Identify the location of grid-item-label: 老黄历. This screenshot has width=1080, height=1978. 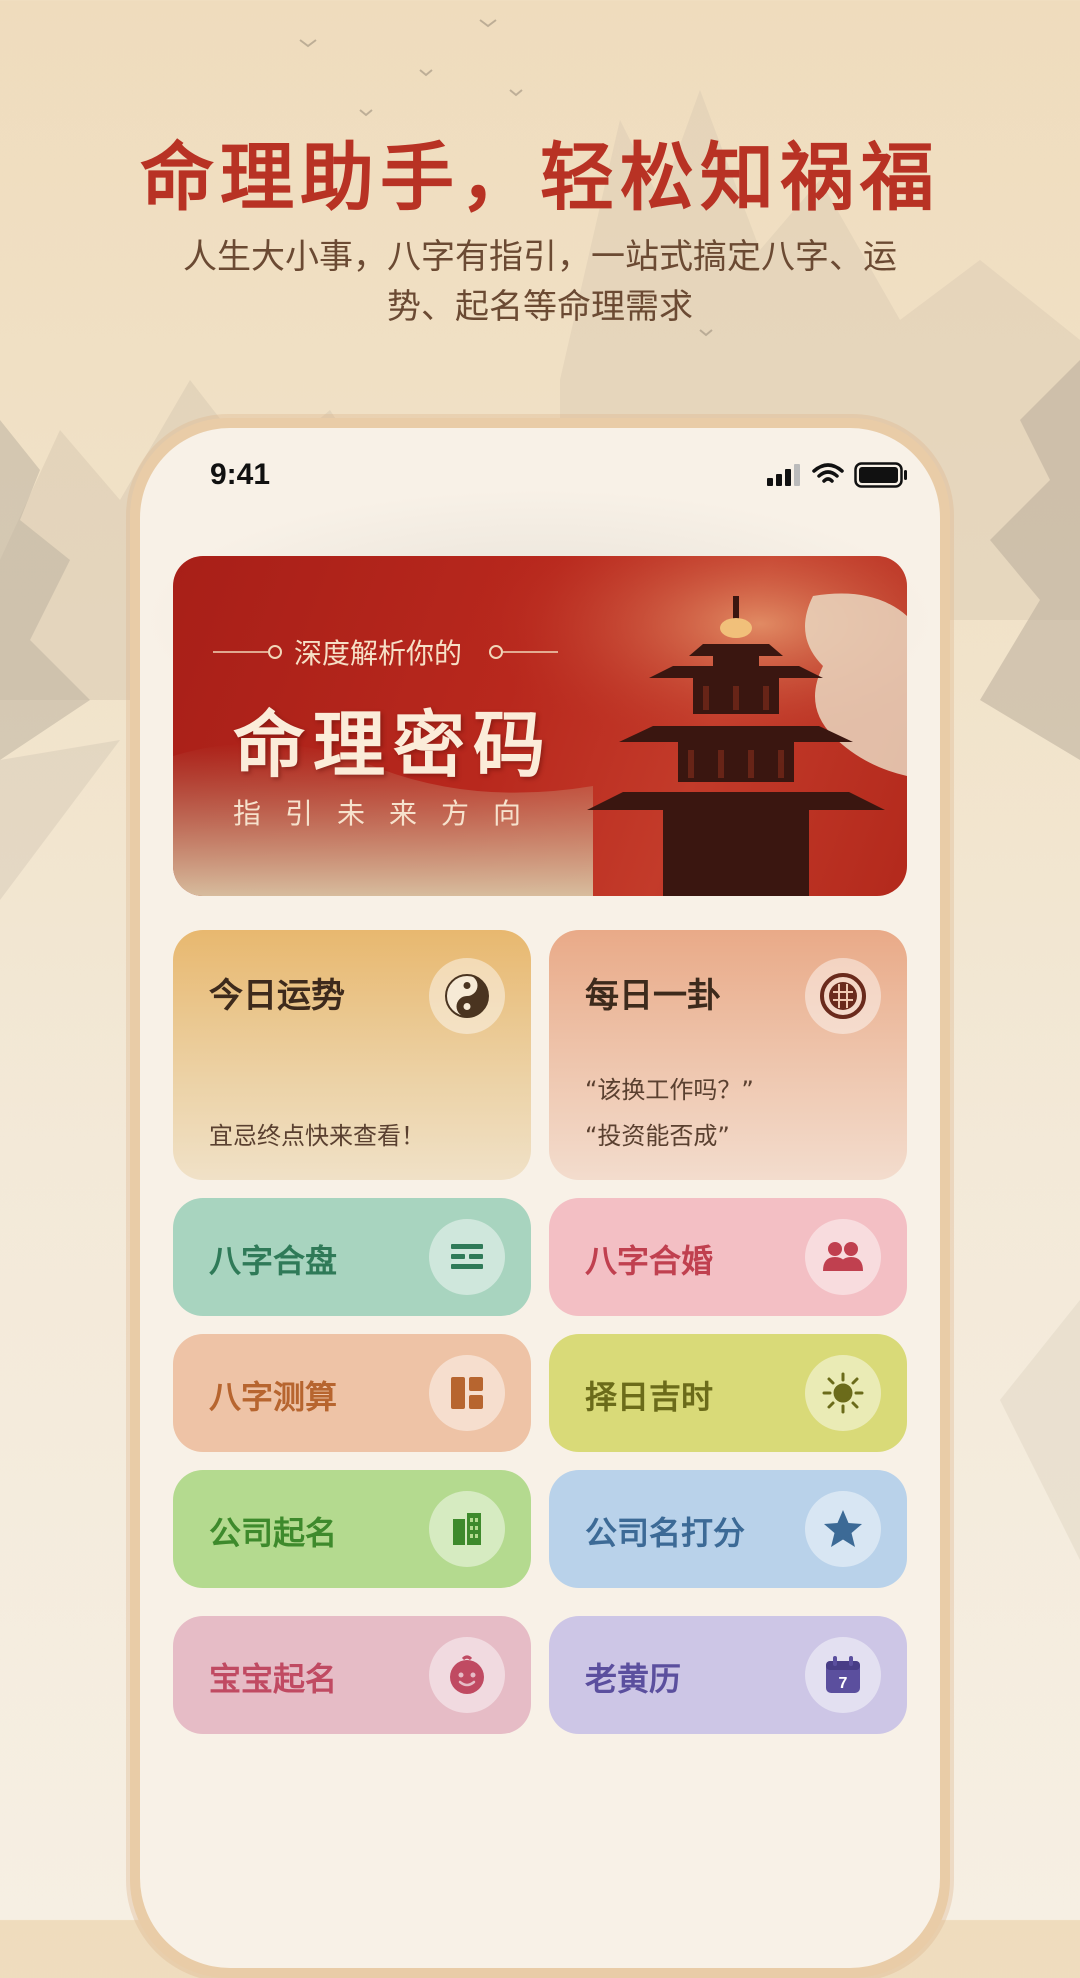
(633, 1679).